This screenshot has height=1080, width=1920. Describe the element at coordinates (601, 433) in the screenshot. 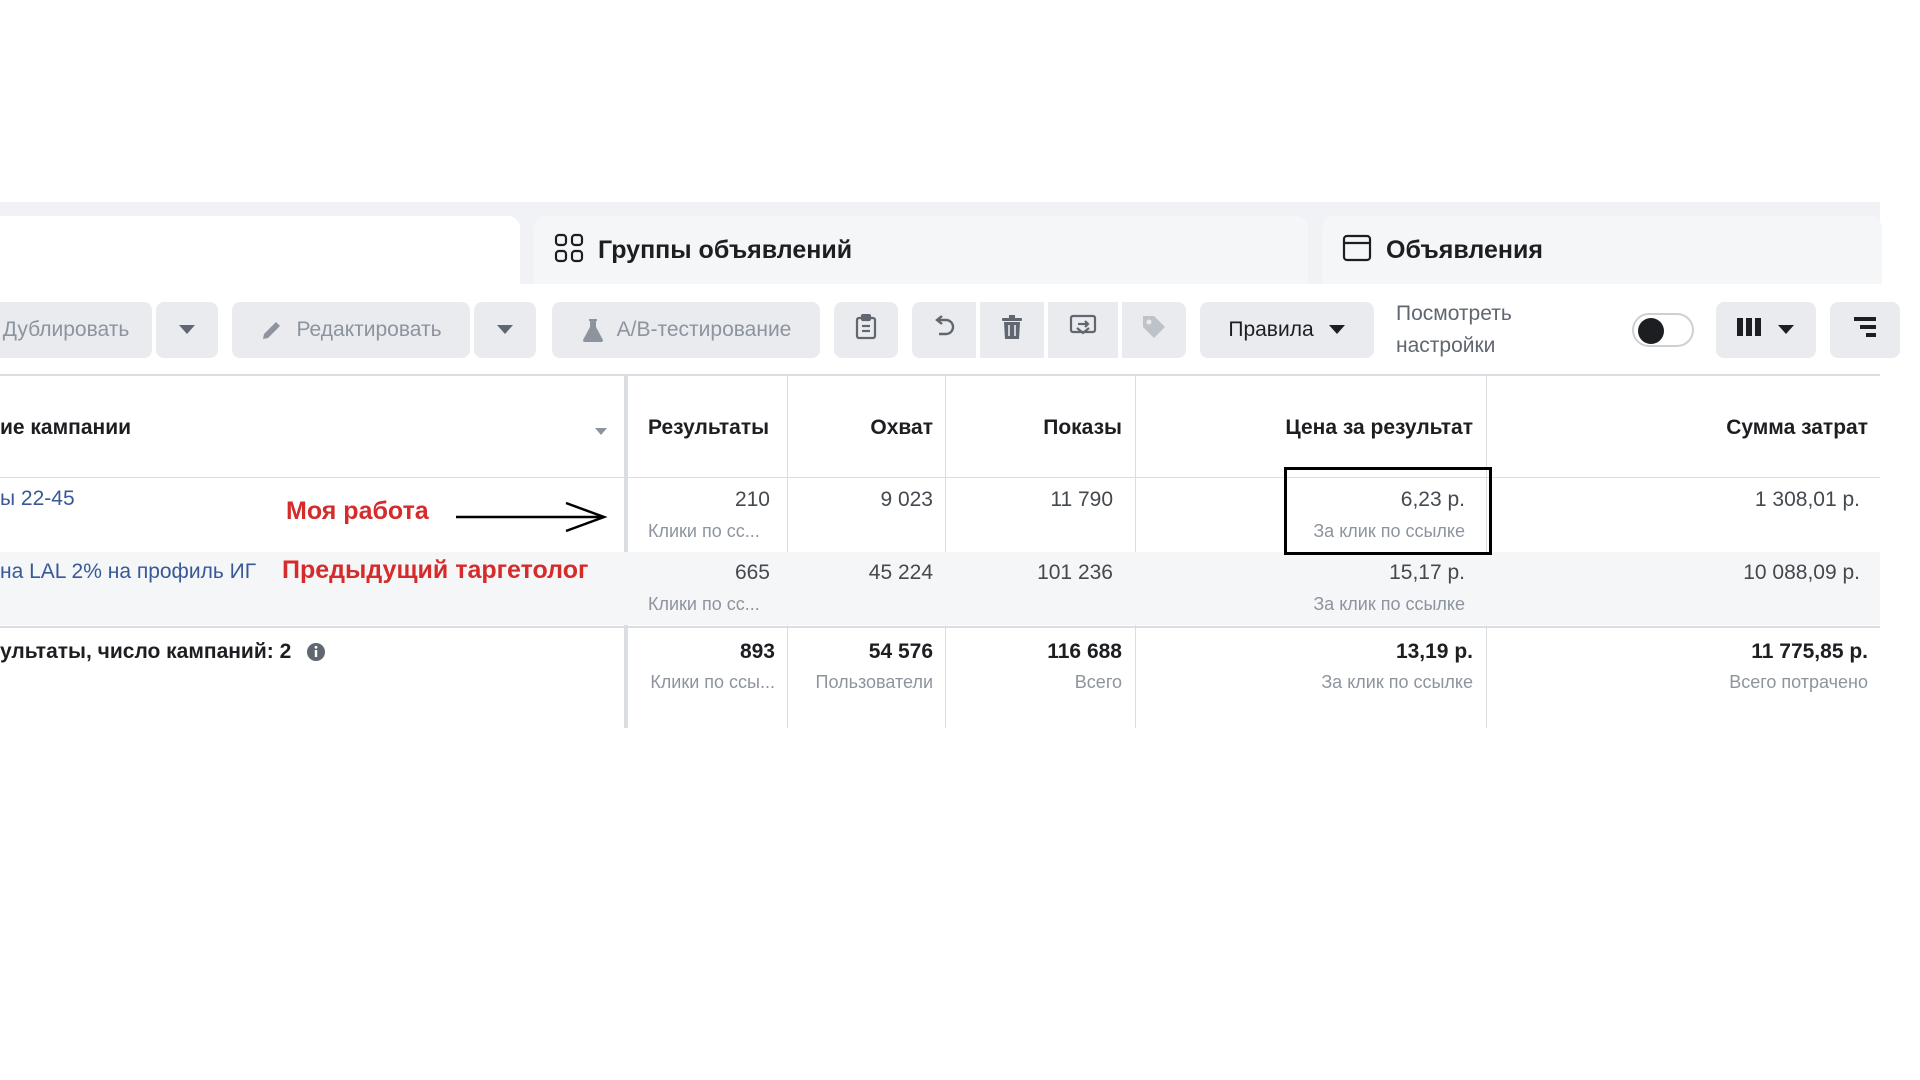

I see `sort-caret-icon` at that location.